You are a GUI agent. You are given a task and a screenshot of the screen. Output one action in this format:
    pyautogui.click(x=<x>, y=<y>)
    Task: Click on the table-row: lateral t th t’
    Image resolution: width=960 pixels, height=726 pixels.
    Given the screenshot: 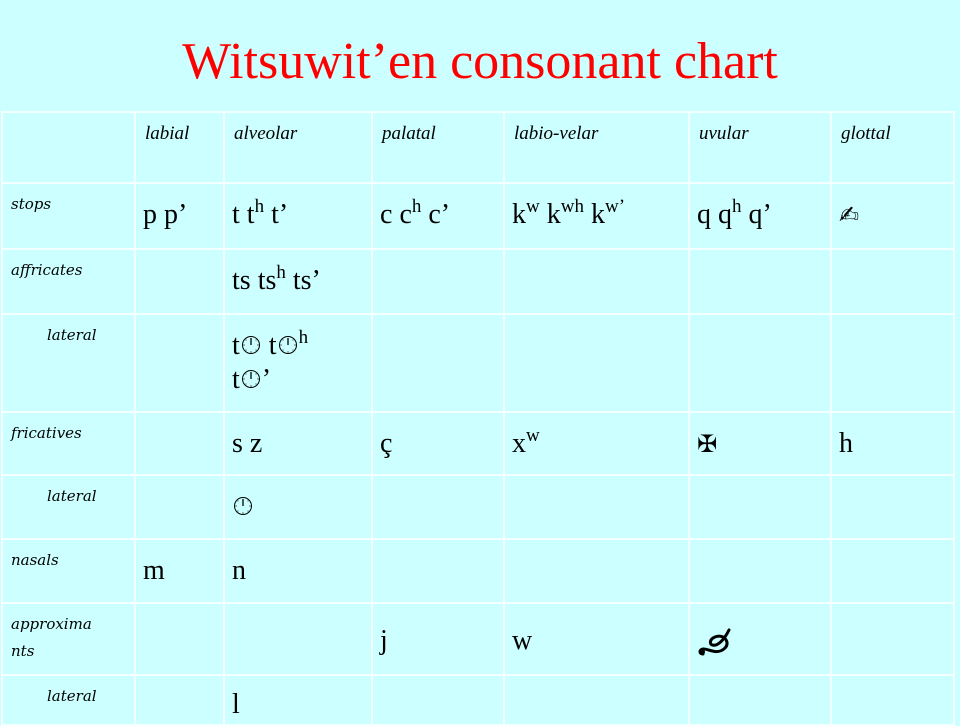 What is the action you would take?
    pyautogui.click(x=478, y=363)
    